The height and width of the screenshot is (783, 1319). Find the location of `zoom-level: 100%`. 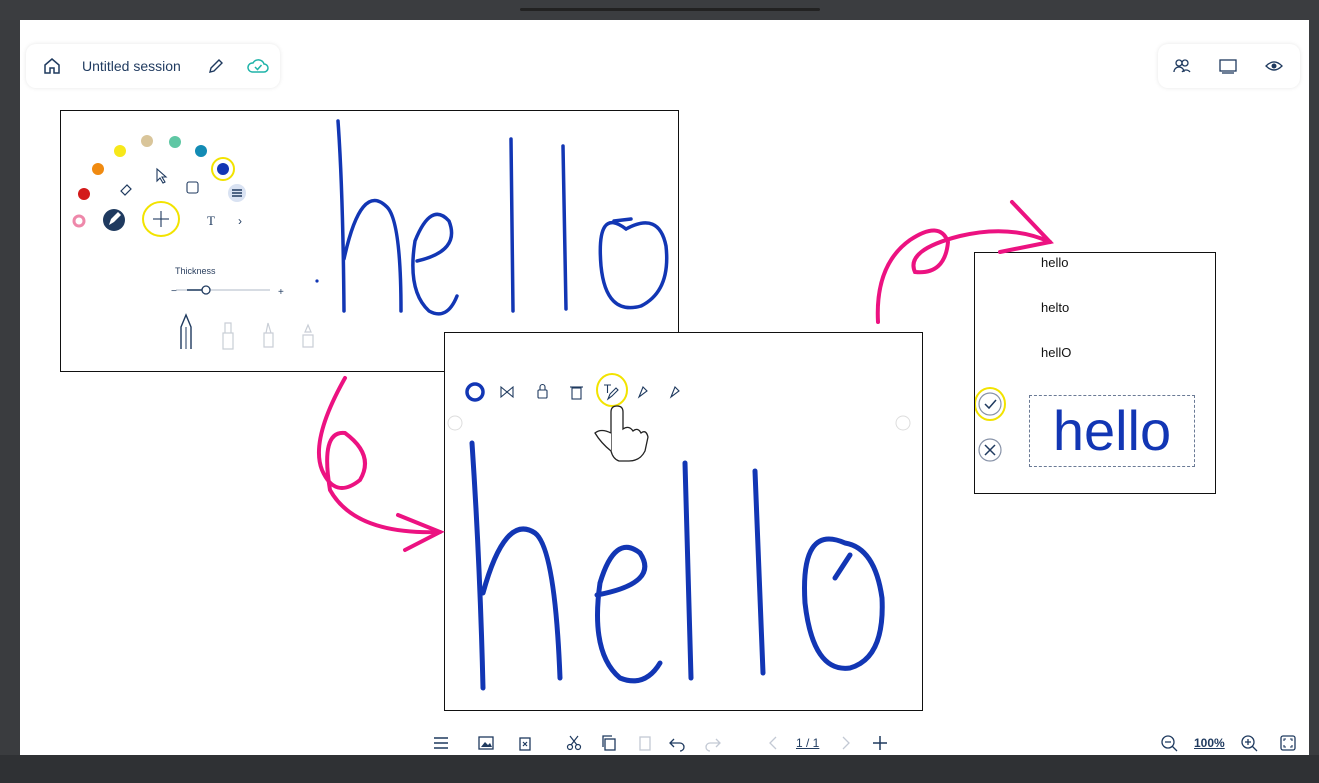

zoom-level: 100% is located at coordinates (1209, 743).